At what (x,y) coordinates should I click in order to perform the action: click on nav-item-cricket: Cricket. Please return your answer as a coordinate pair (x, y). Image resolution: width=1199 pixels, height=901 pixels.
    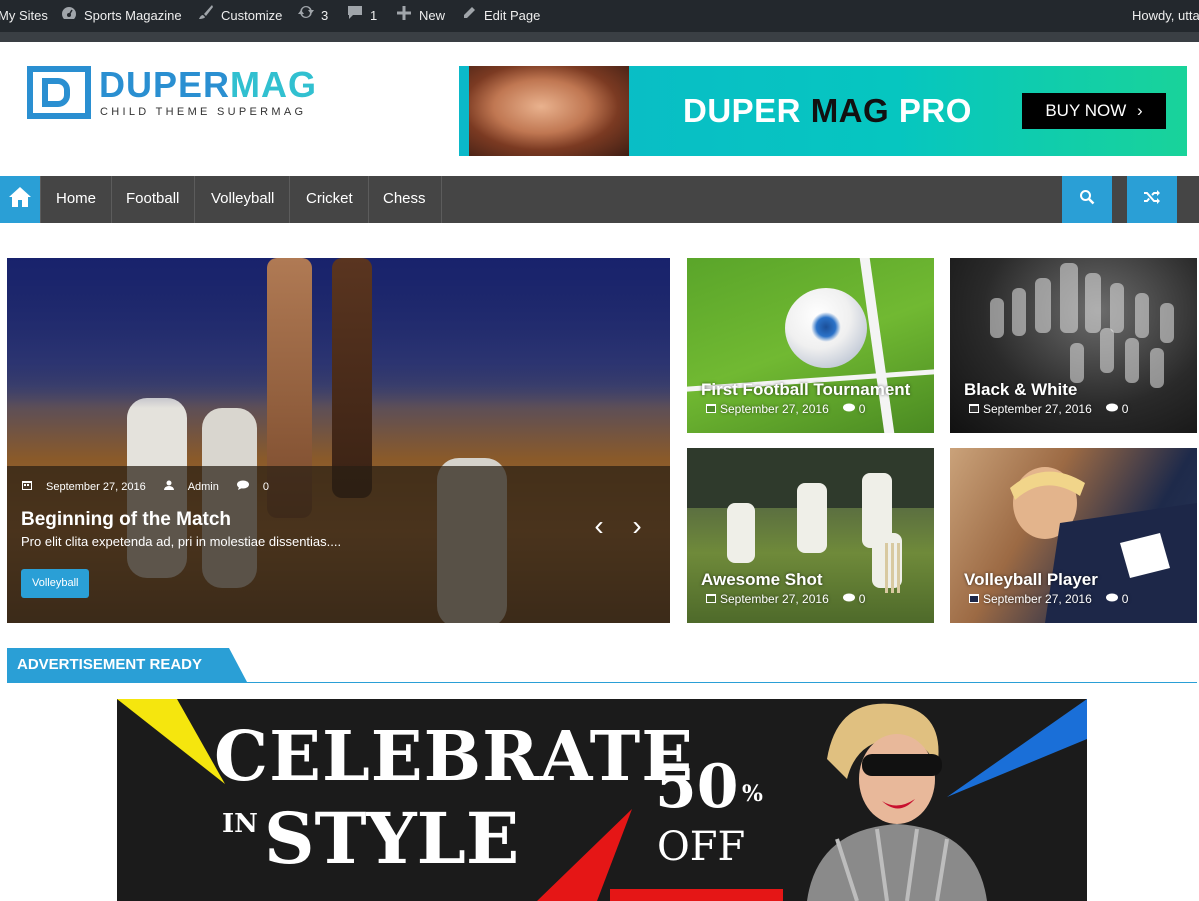
    Looking at the image, I should click on (330, 199).